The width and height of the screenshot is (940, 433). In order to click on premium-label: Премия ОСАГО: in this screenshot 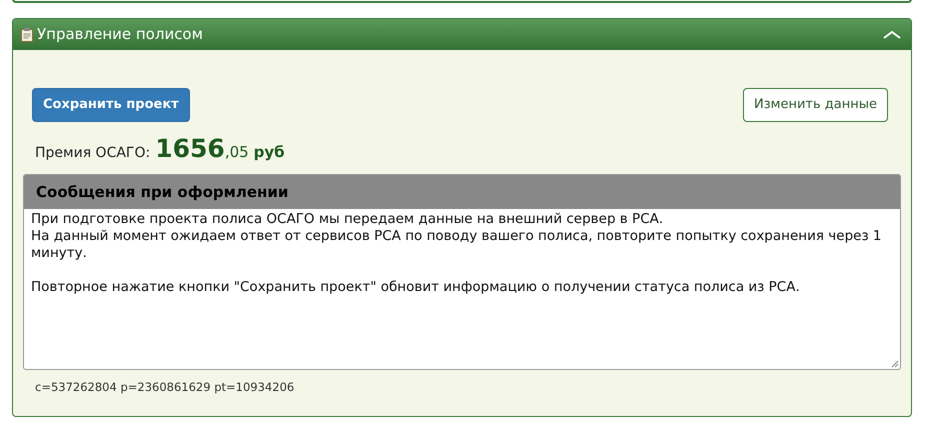, I will do `click(92, 153)`.